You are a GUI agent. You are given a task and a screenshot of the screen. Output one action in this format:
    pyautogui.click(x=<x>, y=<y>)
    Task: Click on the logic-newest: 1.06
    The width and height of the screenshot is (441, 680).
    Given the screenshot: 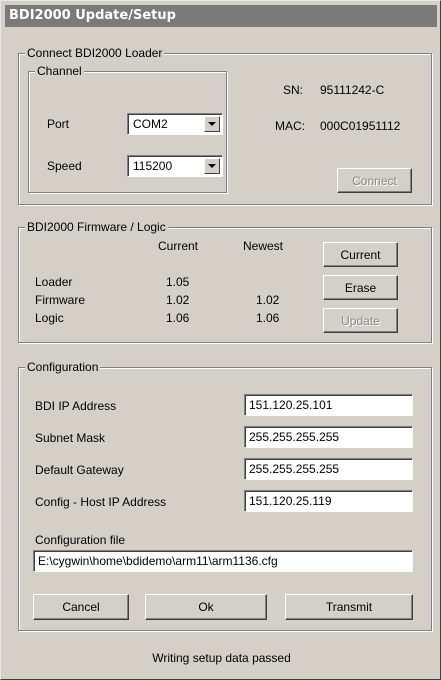 What is the action you would take?
    pyautogui.click(x=268, y=318)
    